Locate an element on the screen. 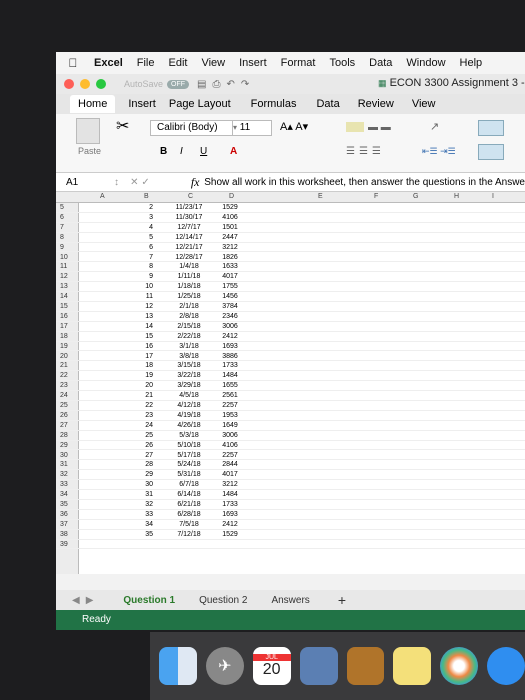 This screenshot has height=700, width=525. cell-c: 12/7/17 is located at coordinates (189, 227).